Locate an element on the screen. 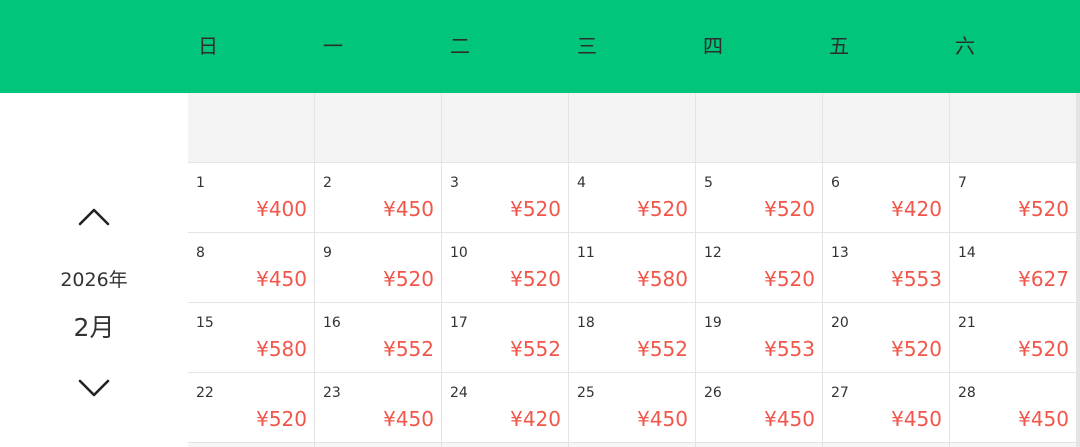 The width and height of the screenshot is (1080, 447). day-number: 11 is located at coordinates (586, 253).